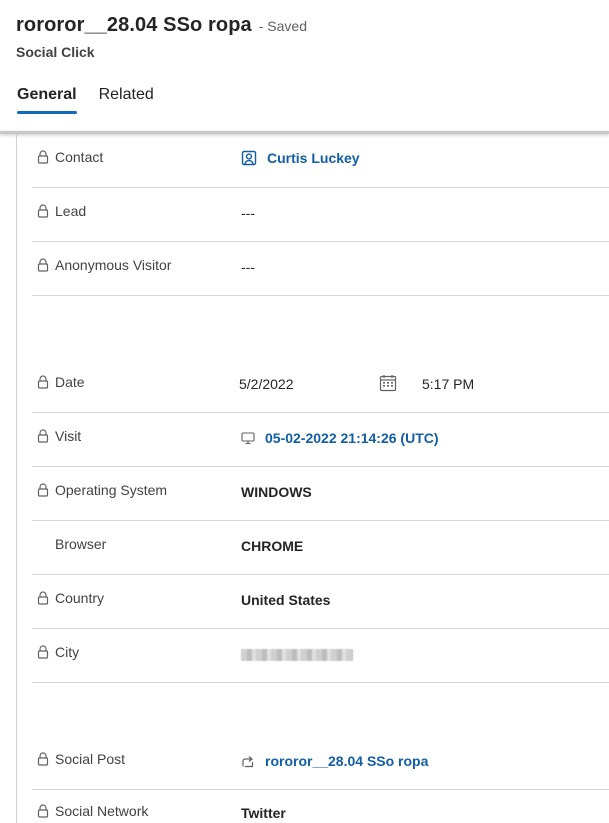 This screenshot has width=609, height=823. I want to click on contact-link: Curtis Luckey, so click(313, 158).